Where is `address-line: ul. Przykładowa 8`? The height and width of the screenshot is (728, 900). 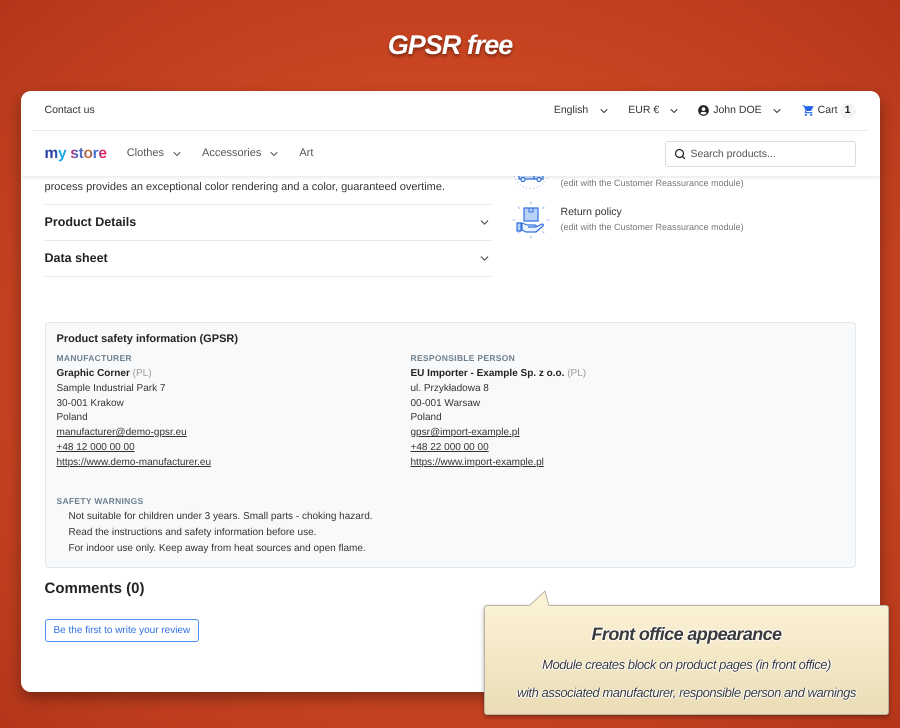
address-line: ul. Przykładowa 8 is located at coordinates (449, 389).